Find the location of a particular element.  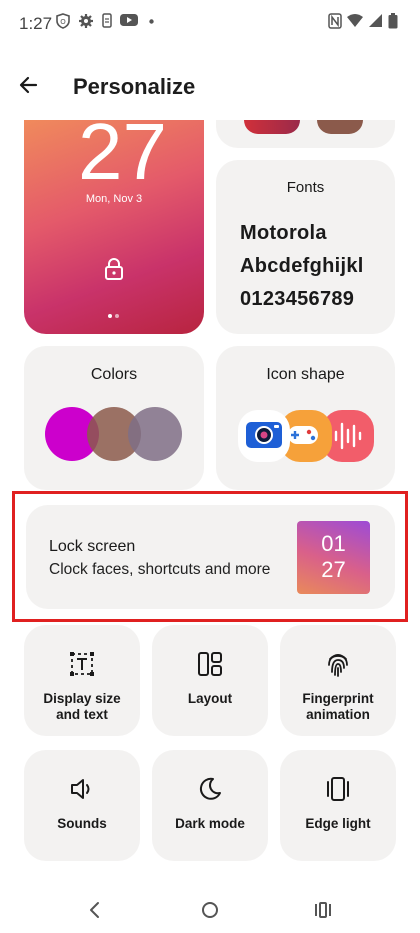

thumb-minute: 27 is located at coordinates (333, 569).